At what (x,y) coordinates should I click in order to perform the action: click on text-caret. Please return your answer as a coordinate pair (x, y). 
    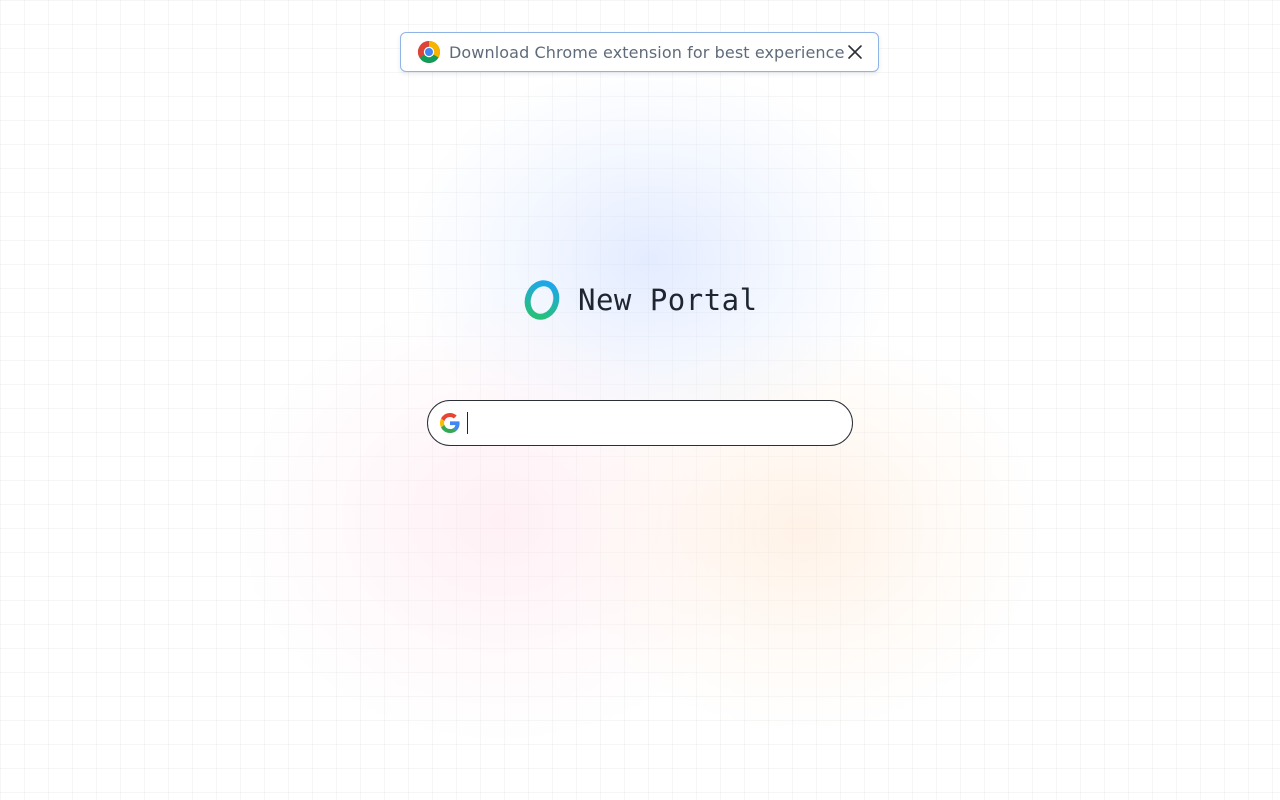
    Looking at the image, I should click on (467, 423).